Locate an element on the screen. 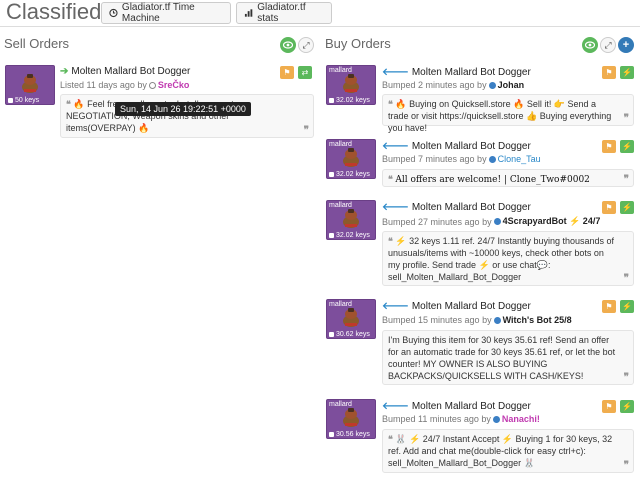 The height and width of the screenshot is (480, 640). buy-add-button: + is located at coordinates (626, 45).